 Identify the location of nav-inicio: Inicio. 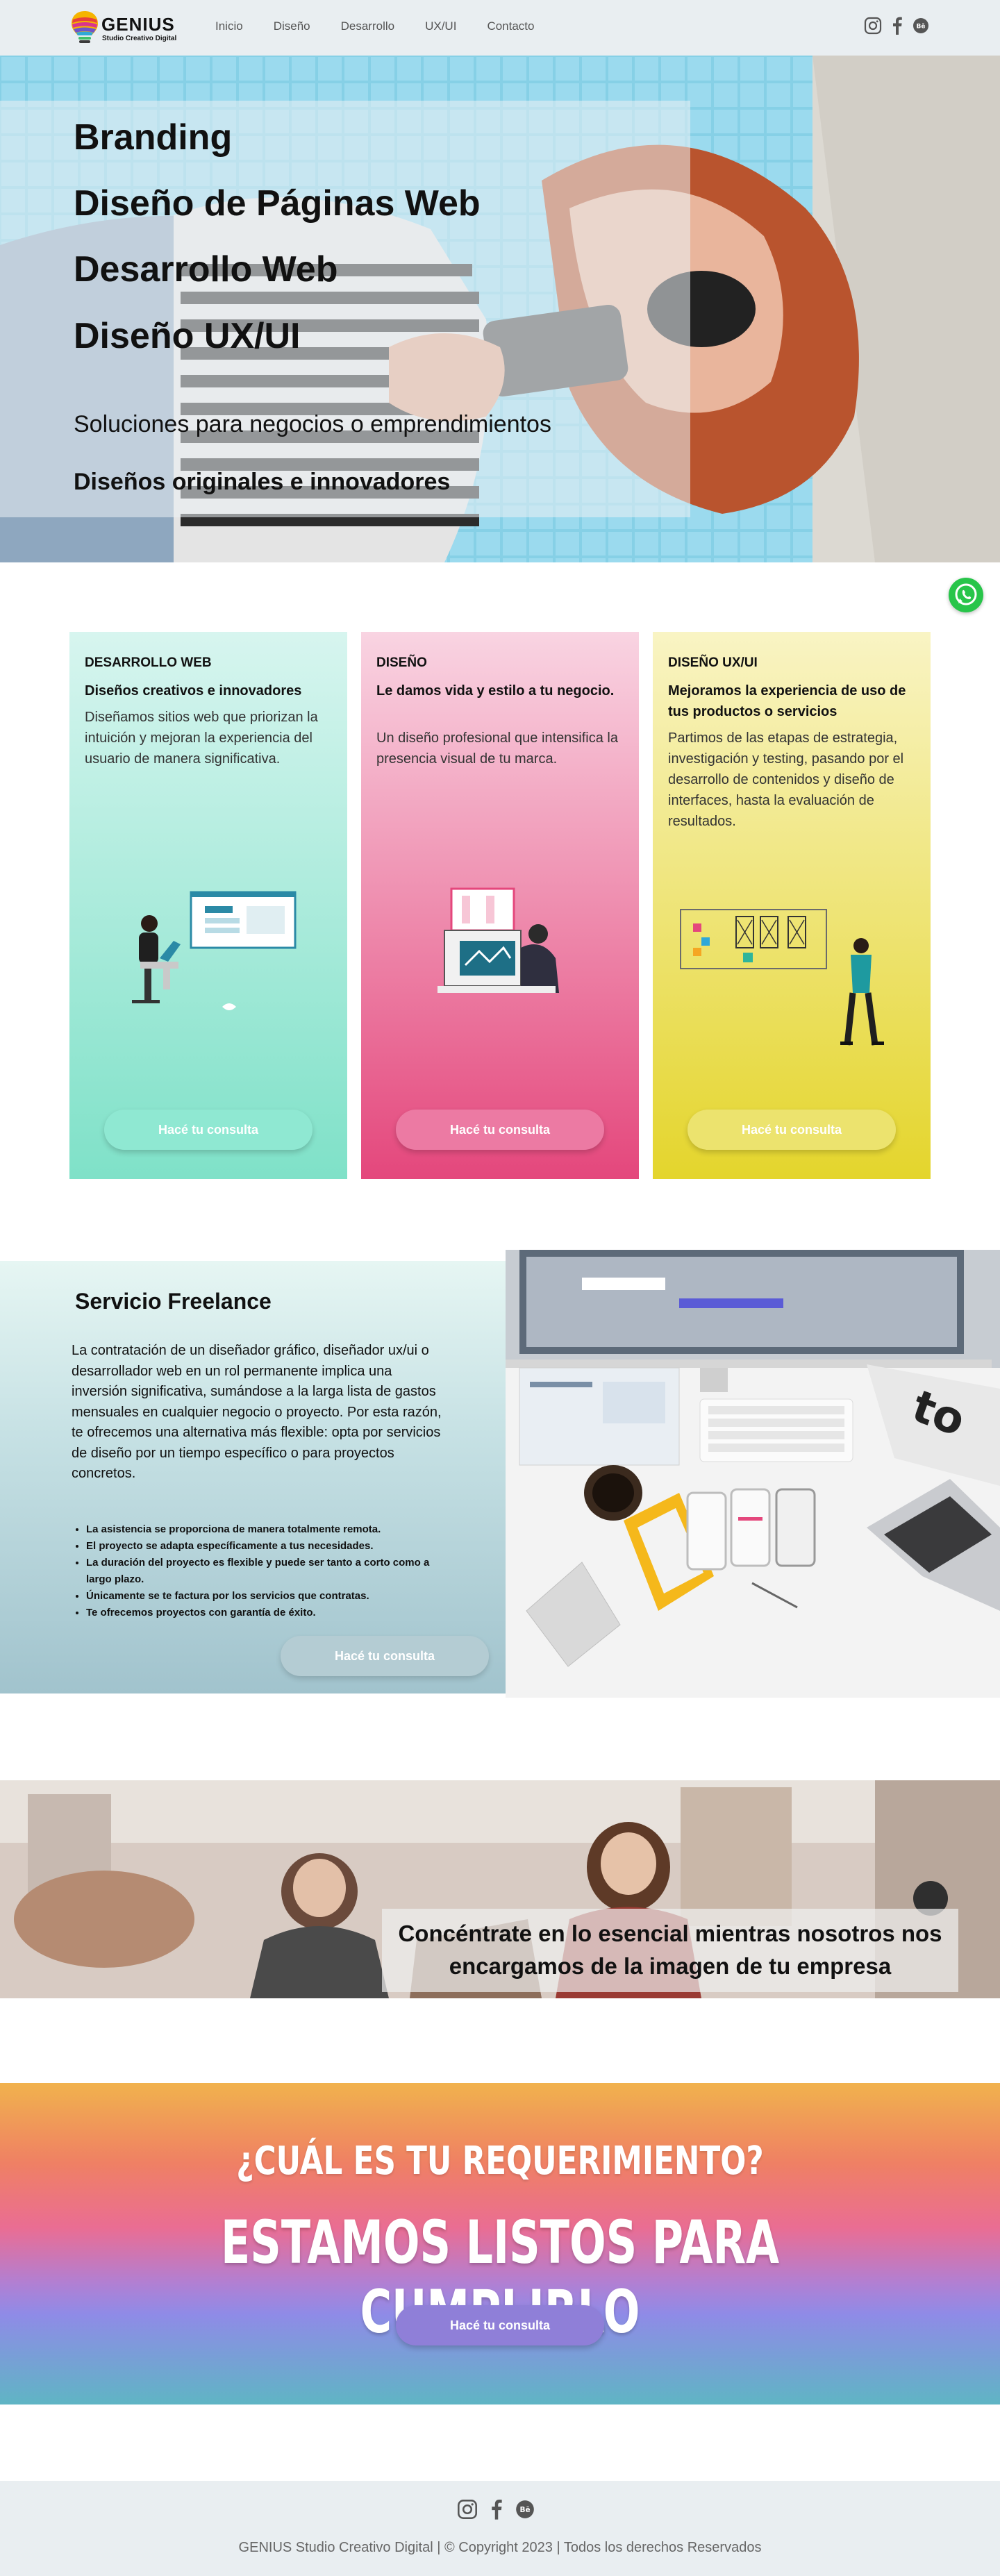
(229, 26).